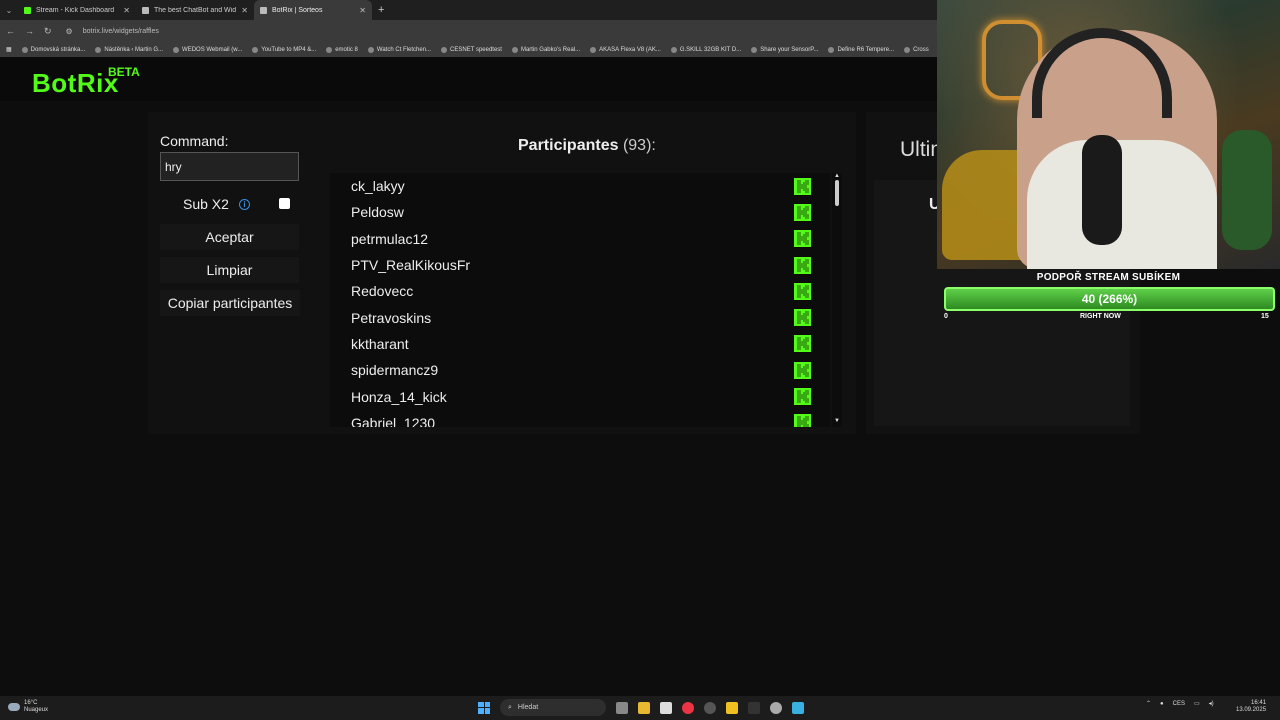 The height and width of the screenshot is (720, 1280). Describe the element at coordinates (580, 317) in the screenshot. I see `list-item: Petravoskins` at that location.